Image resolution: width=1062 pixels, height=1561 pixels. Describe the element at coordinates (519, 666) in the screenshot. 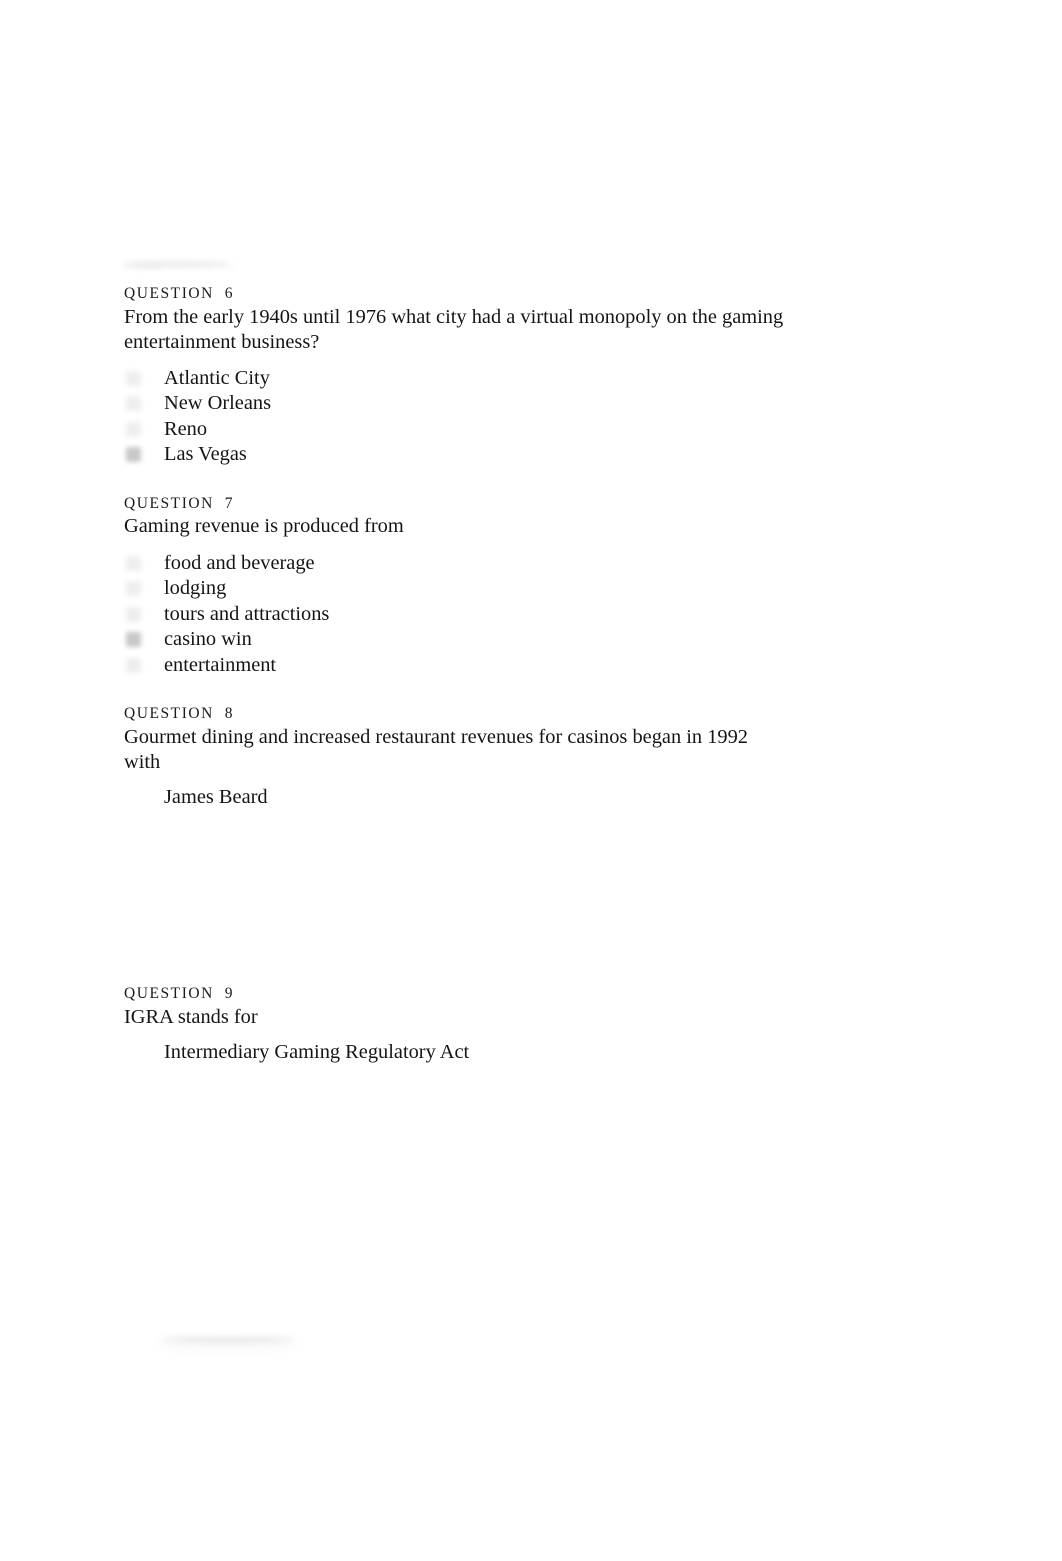

I see `option-q7-4: entertainment` at that location.